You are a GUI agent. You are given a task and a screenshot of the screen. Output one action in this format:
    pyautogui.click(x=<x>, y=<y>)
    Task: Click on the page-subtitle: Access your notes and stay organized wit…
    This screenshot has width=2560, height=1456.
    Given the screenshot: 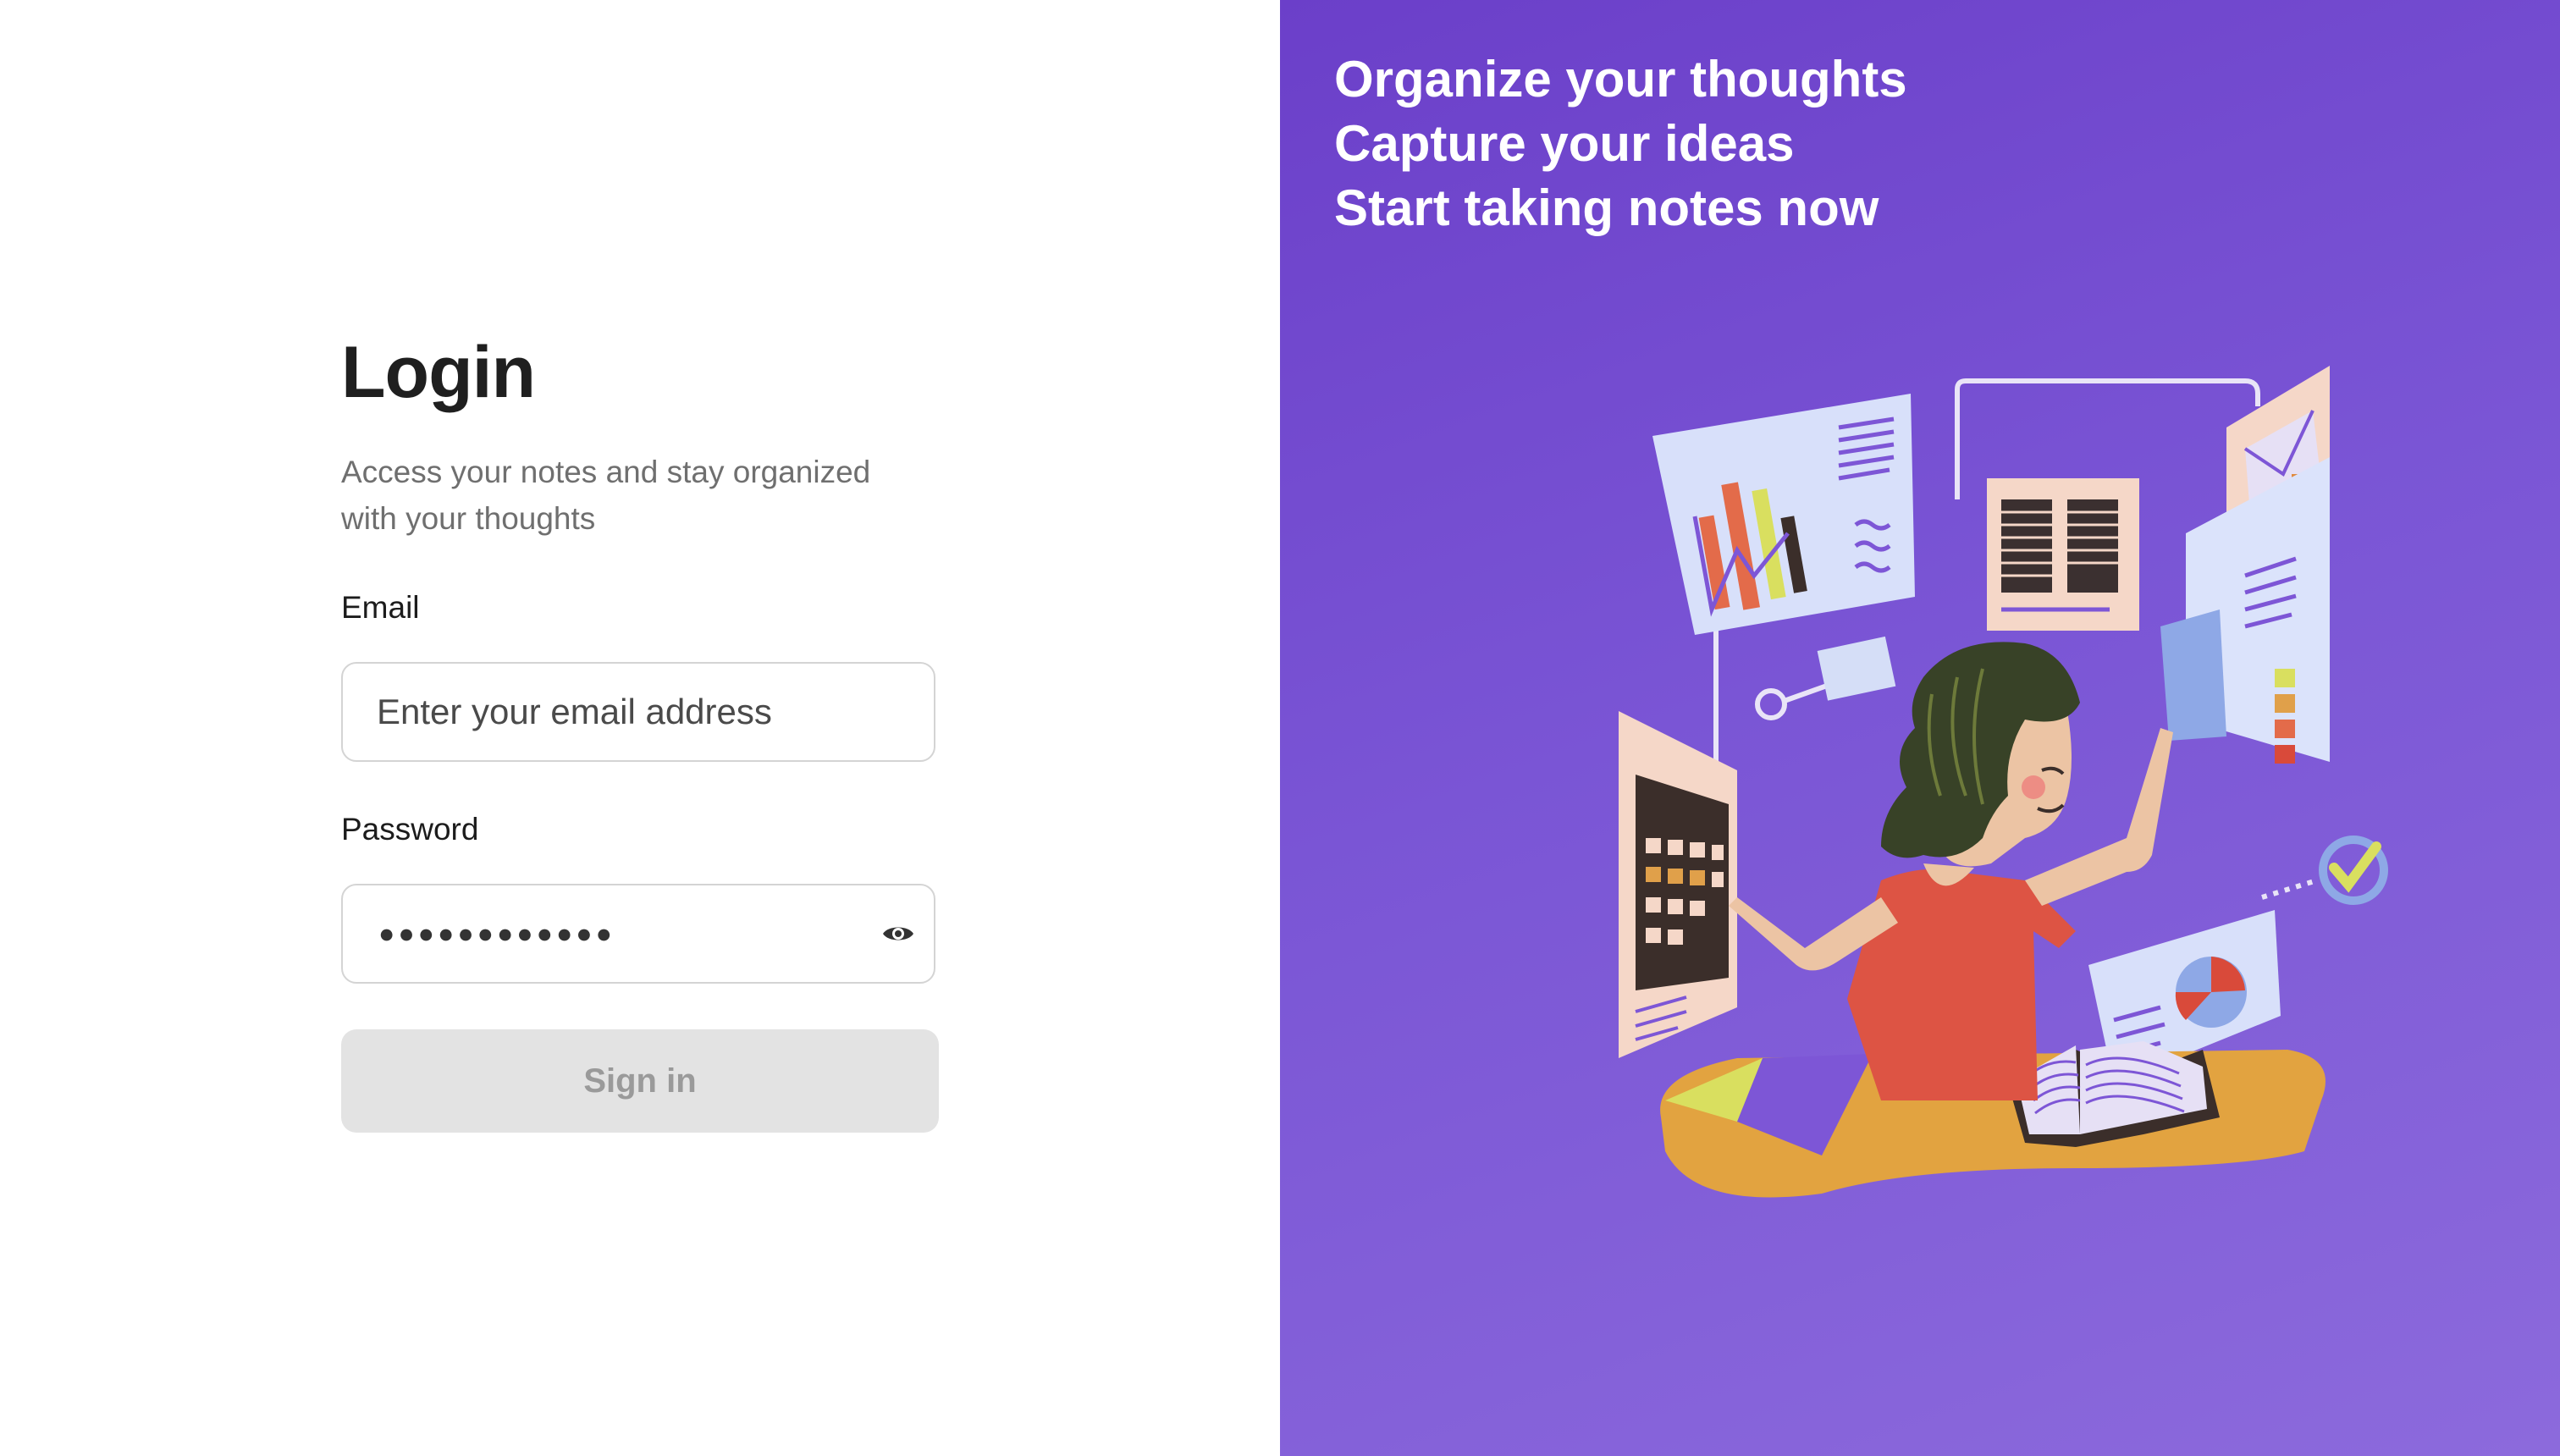 What is the action you would take?
    pyautogui.click(x=606, y=495)
    